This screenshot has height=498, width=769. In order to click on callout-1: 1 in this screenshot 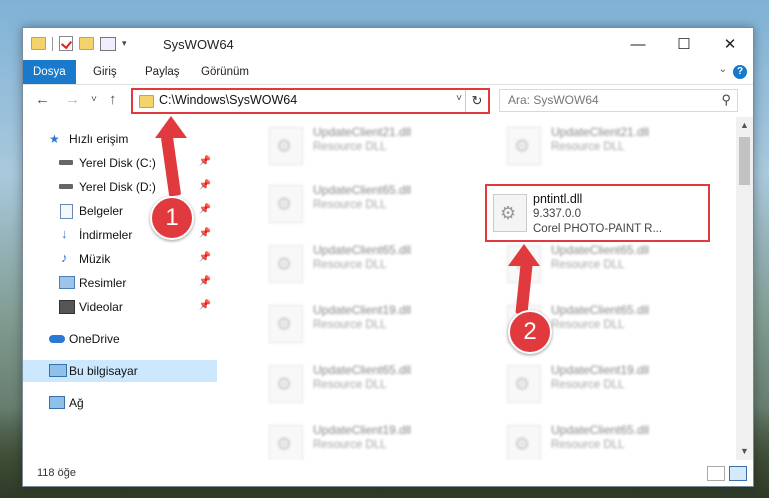, I will do `click(172, 218)`.